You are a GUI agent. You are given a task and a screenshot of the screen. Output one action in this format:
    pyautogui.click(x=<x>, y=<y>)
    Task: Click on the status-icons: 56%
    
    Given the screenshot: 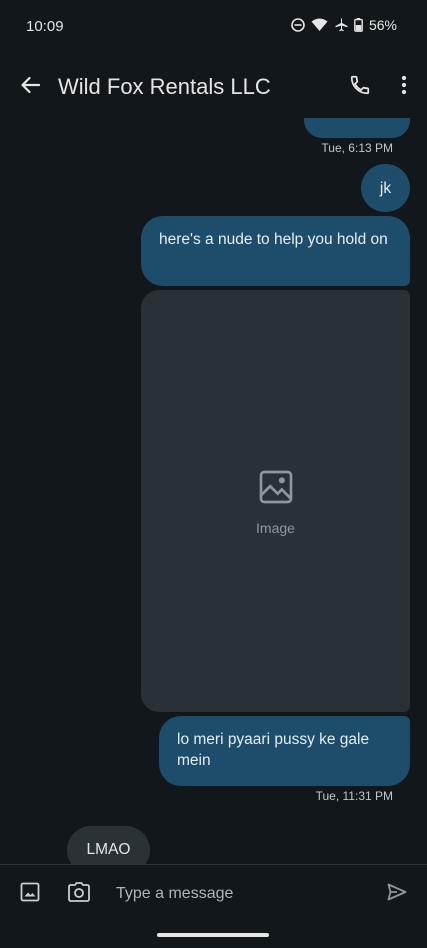 What is the action you would take?
    pyautogui.click(x=344, y=25)
    